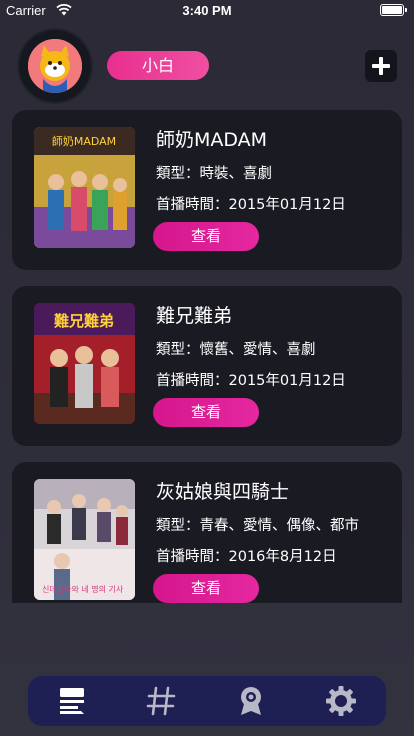 The height and width of the screenshot is (736, 414). Describe the element at coordinates (84, 141) in the screenshot. I see `svg-text: 師奶MADAM` at that location.